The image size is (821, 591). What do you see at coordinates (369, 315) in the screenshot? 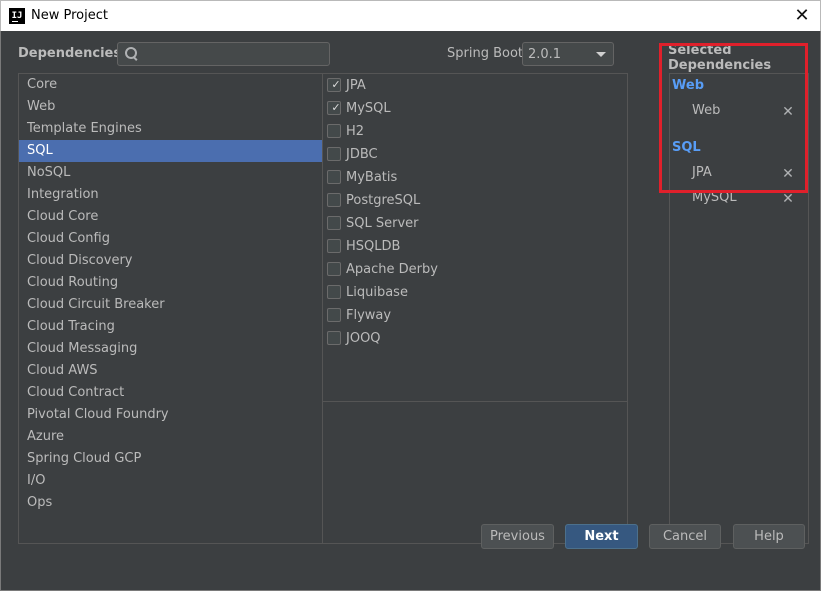
I see `dependency-label: Flyway` at bounding box center [369, 315].